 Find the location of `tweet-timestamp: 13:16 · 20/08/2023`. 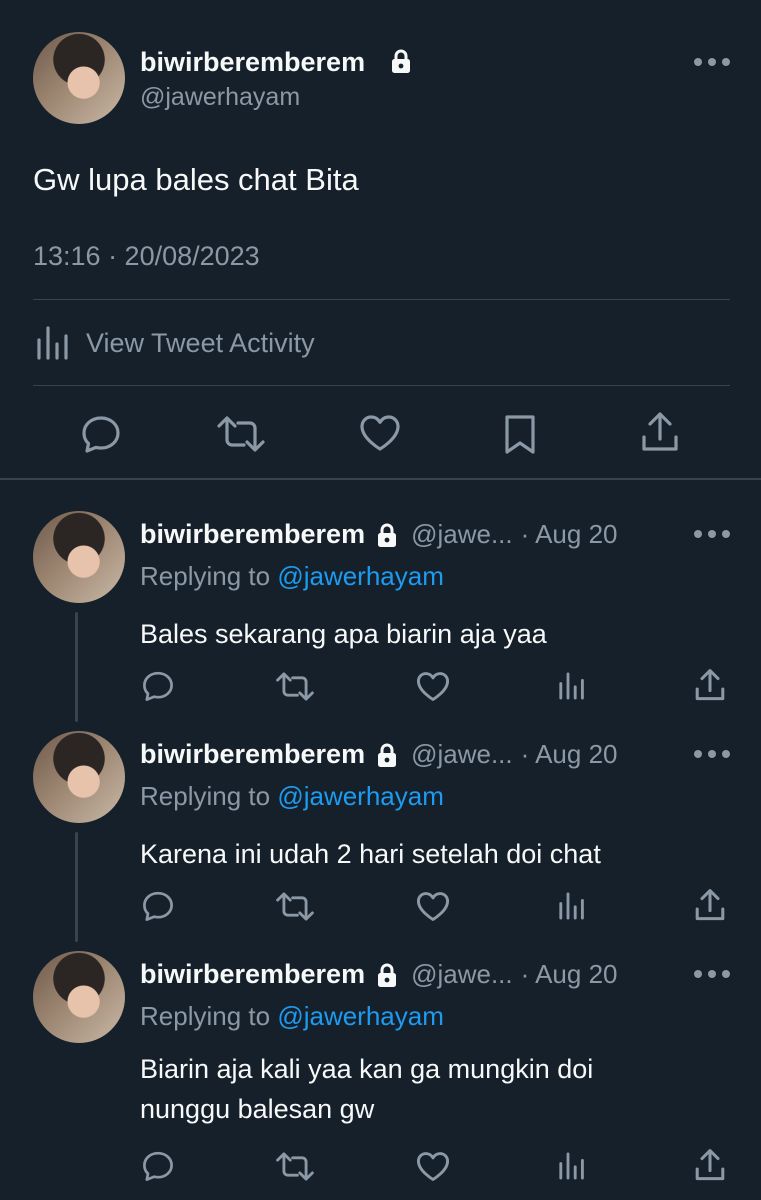

tweet-timestamp: 13:16 · 20/08/2023 is located at coordinates (146, 256).